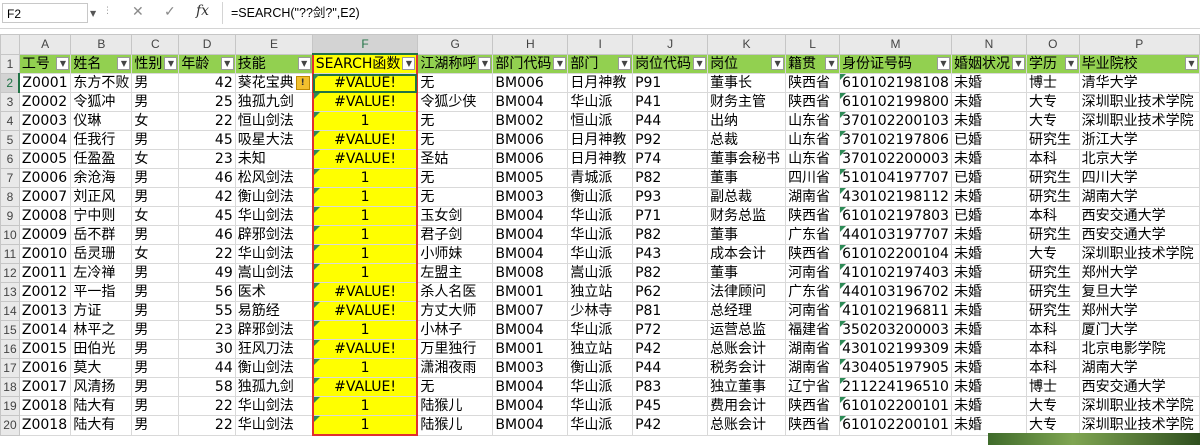 The width and height of the screenshot is (1200, 445). Describe the element at coordinates (365, 159) in the screenshot. I see `cell: #VALUE!` at that location.